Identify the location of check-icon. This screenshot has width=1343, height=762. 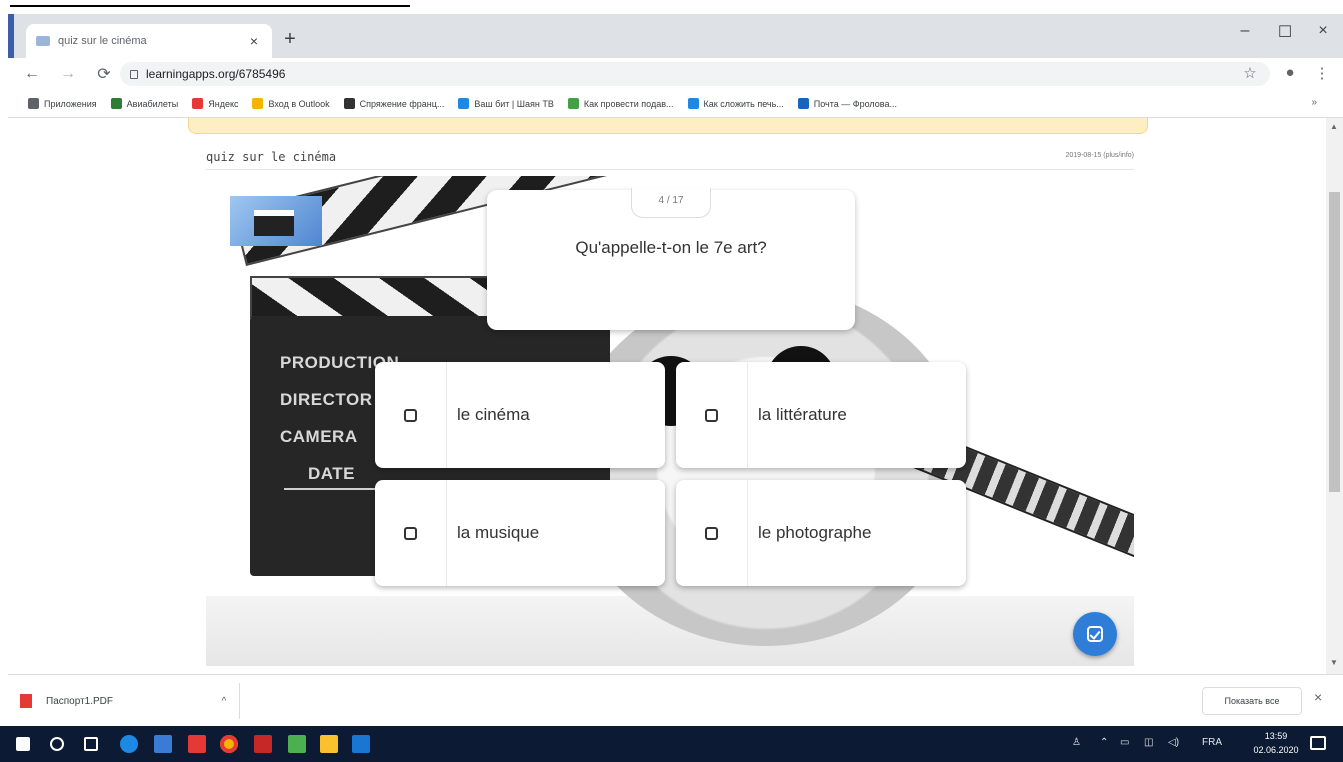
(1095, 634).